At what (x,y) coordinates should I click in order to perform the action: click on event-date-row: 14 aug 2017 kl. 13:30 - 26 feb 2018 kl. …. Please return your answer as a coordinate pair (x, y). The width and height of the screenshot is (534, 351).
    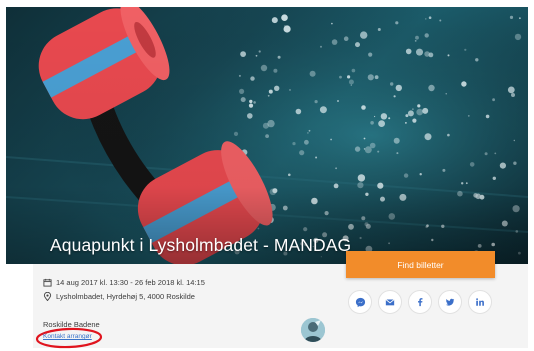
    Looking at the image, I should click on (124, 282).